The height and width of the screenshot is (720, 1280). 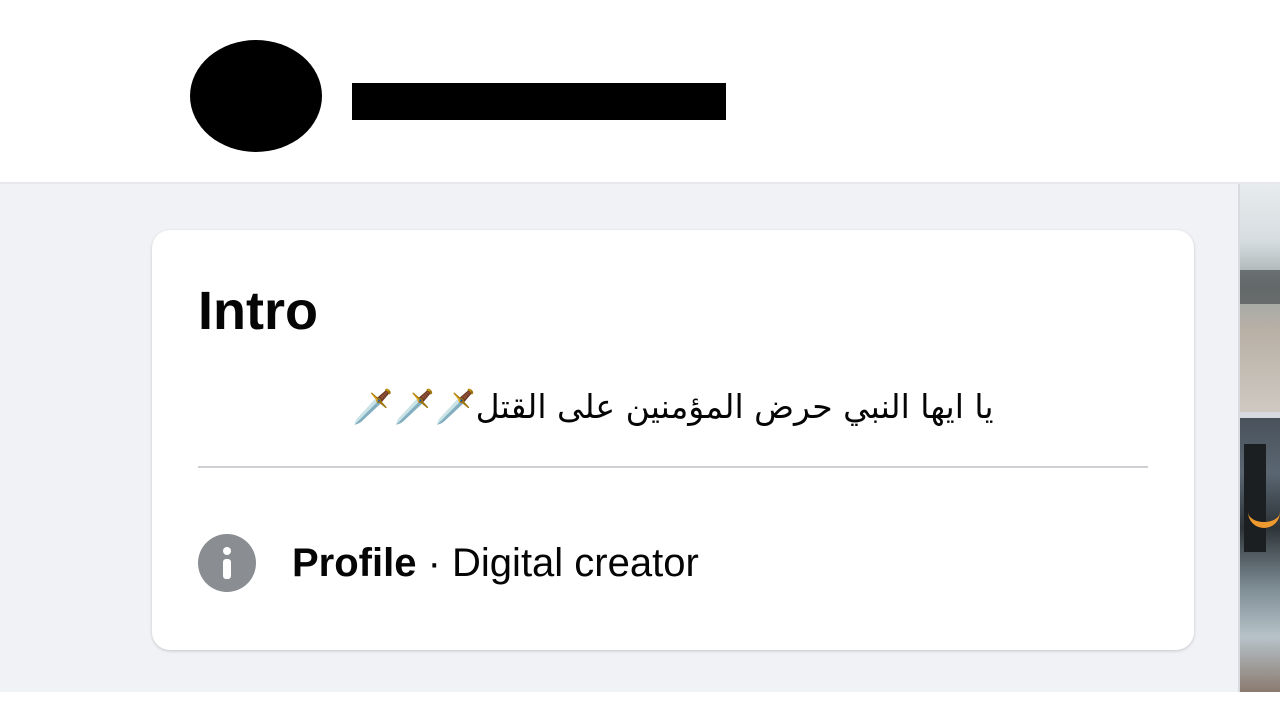 I want to click on bottom-strip, so click(x=640, y=706).